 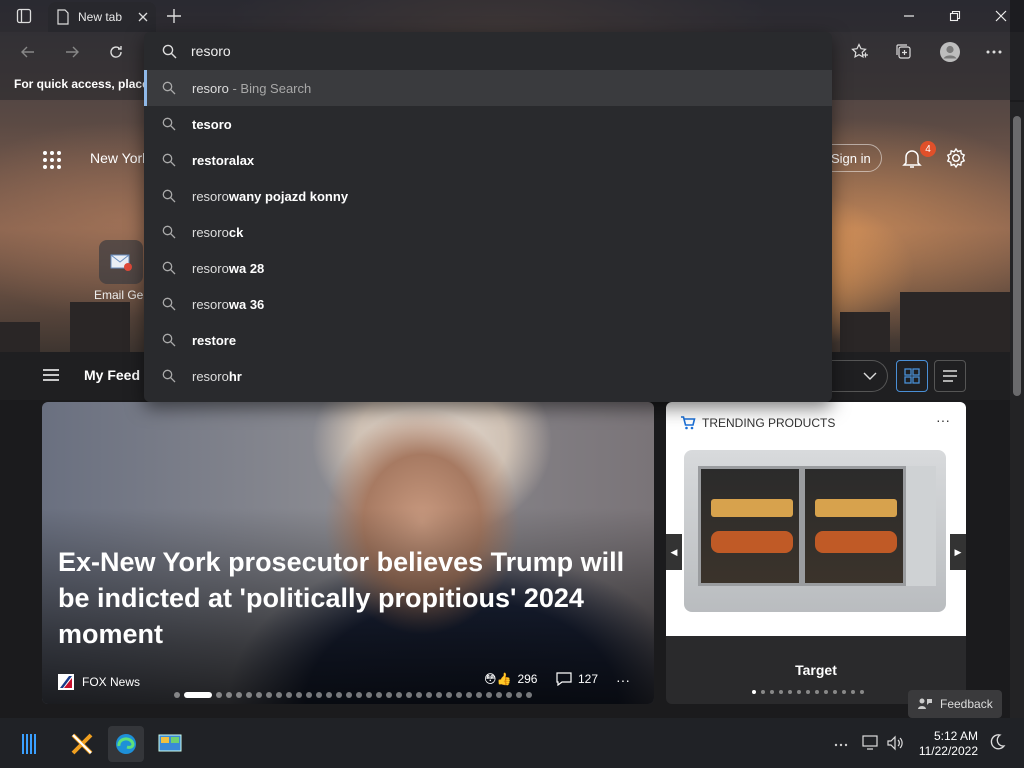 I want to click on trending-more-options-button: ···, so click(x=943, y=420).